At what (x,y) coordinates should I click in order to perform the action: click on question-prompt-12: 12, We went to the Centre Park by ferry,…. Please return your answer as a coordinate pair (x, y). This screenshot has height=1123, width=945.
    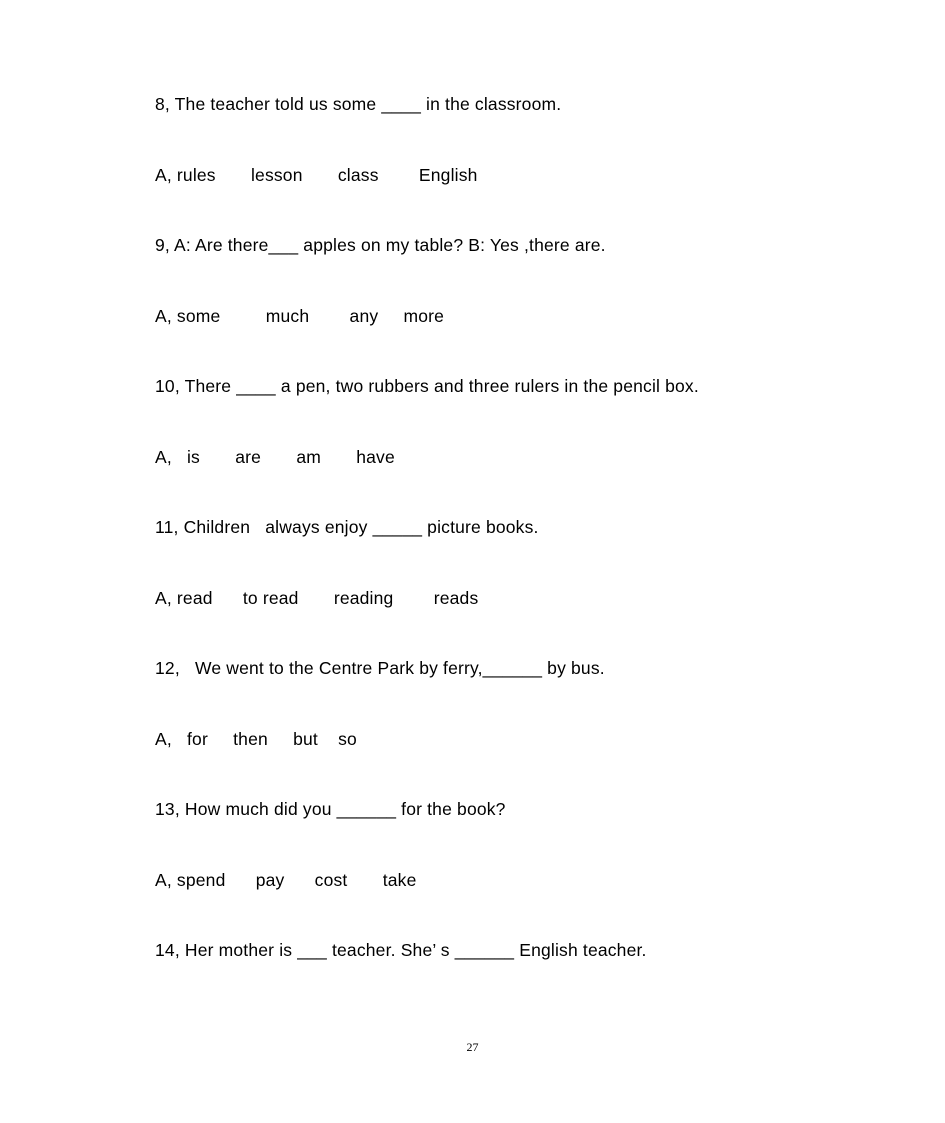
    Looking at the image, I should click on (380, 668).